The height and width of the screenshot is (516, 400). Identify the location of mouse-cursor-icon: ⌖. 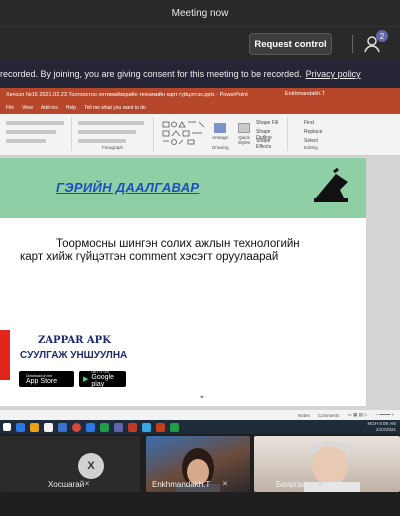
(202, 397).